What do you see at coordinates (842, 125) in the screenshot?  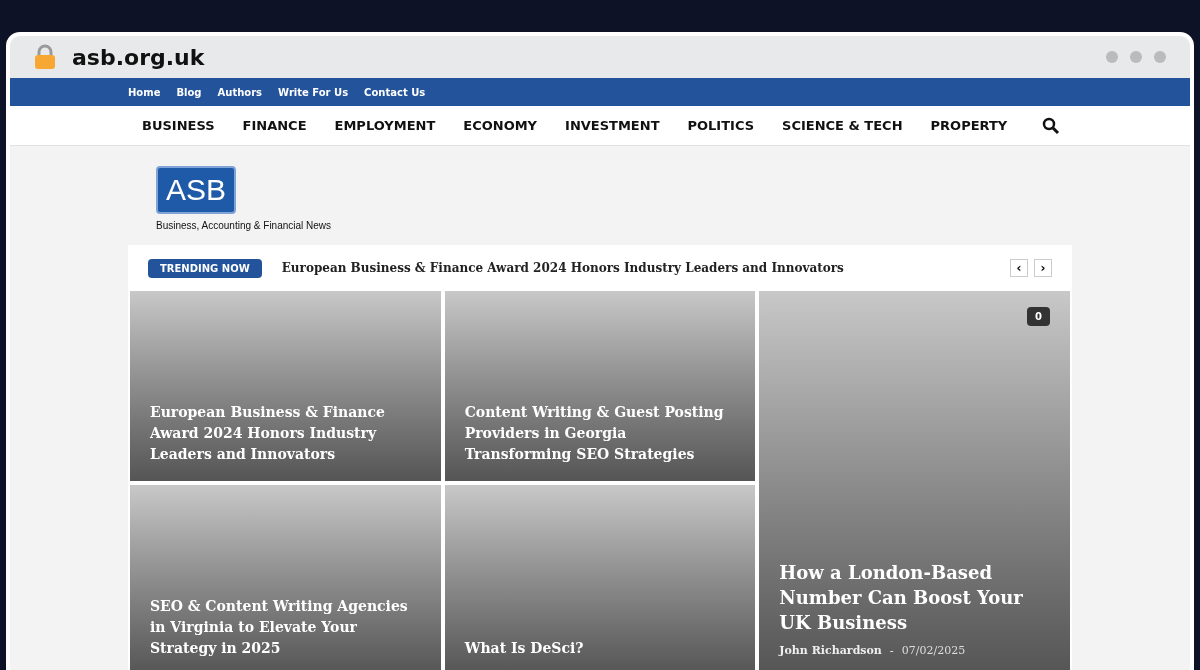 I see `nav-link: SCIENCE & TECH` at bounding box center [842, 125].